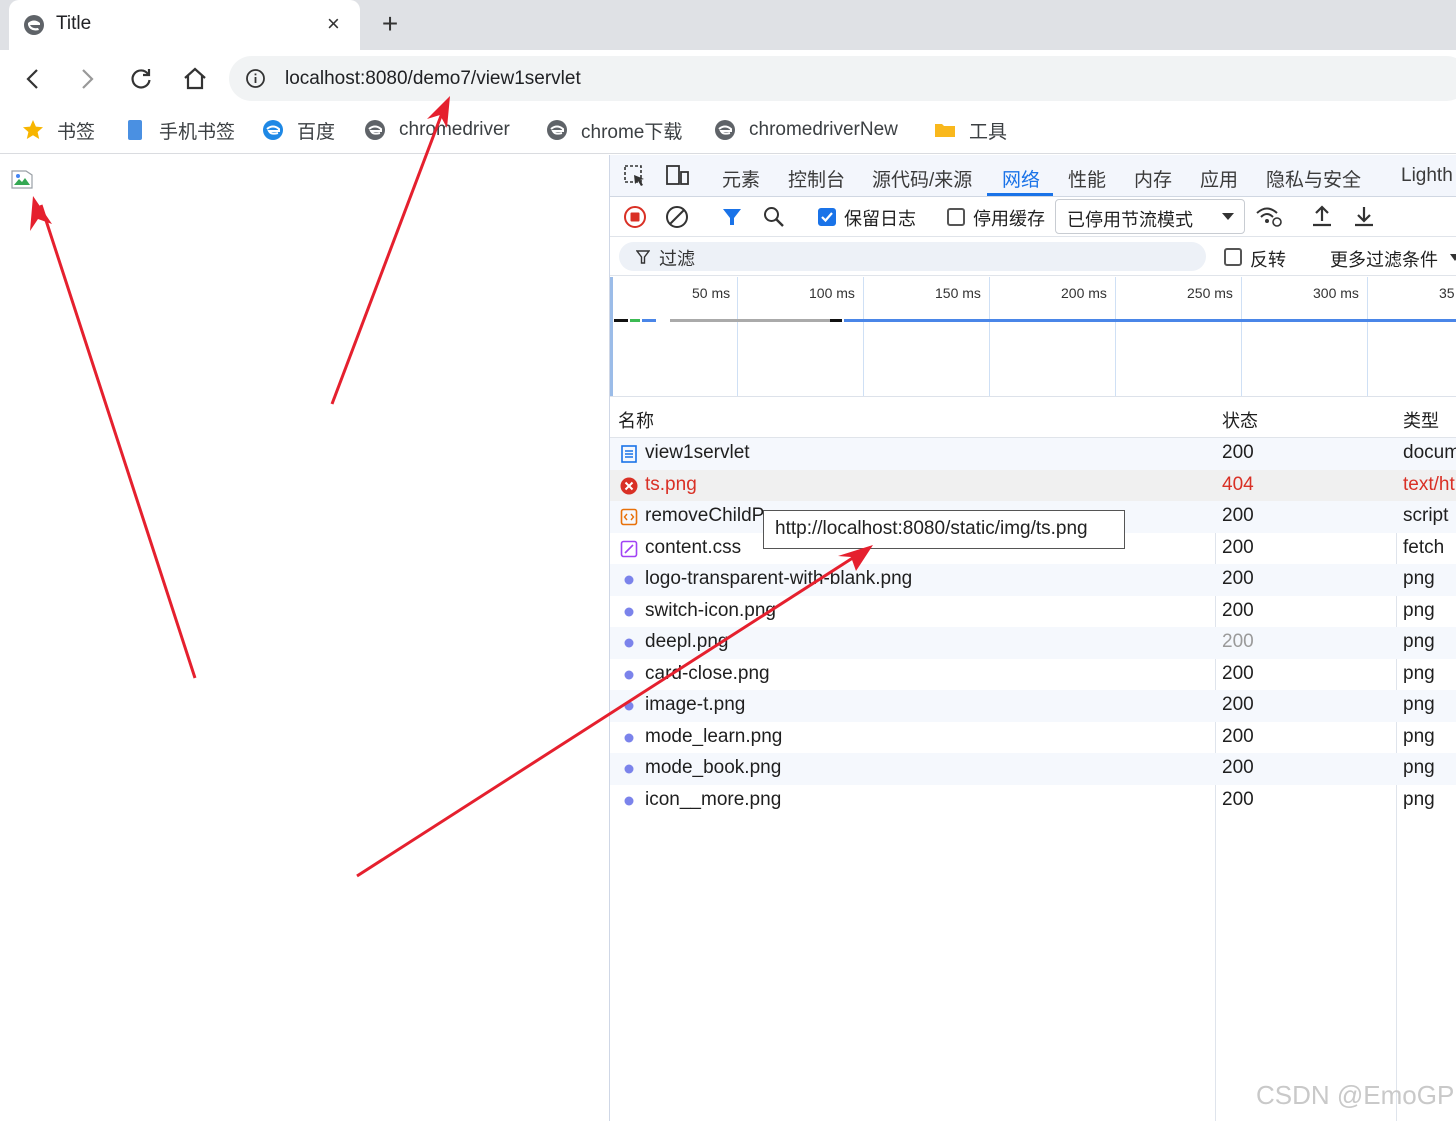 This screenshot has width=1456, height=1121. I want to click on tab-title: Title, so click(74, 23).